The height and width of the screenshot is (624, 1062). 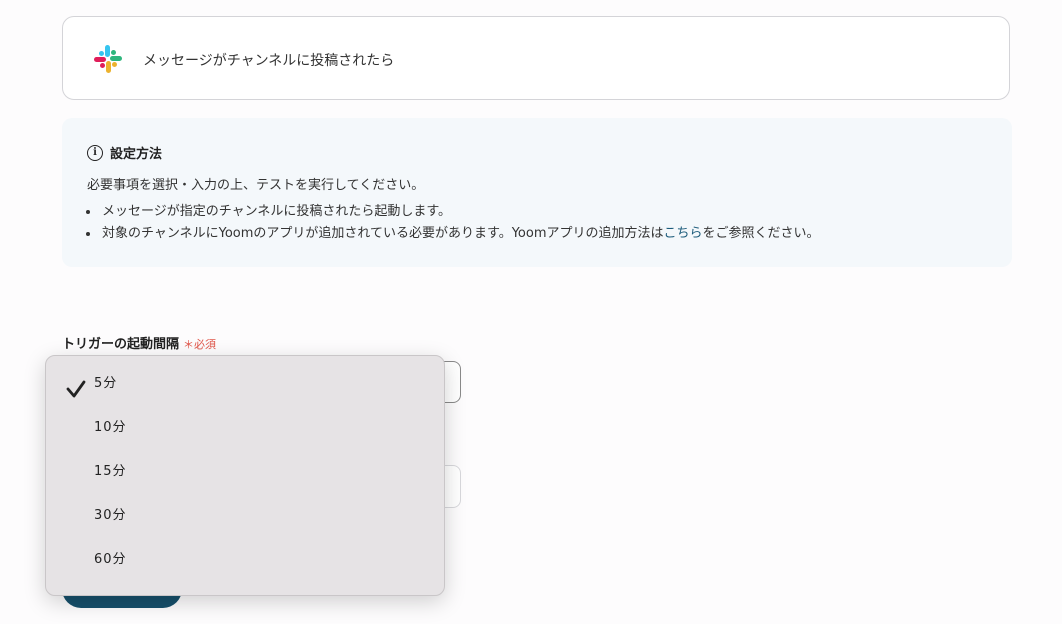 I want to click on slack-logo-icon, so click(x=108, y=59).